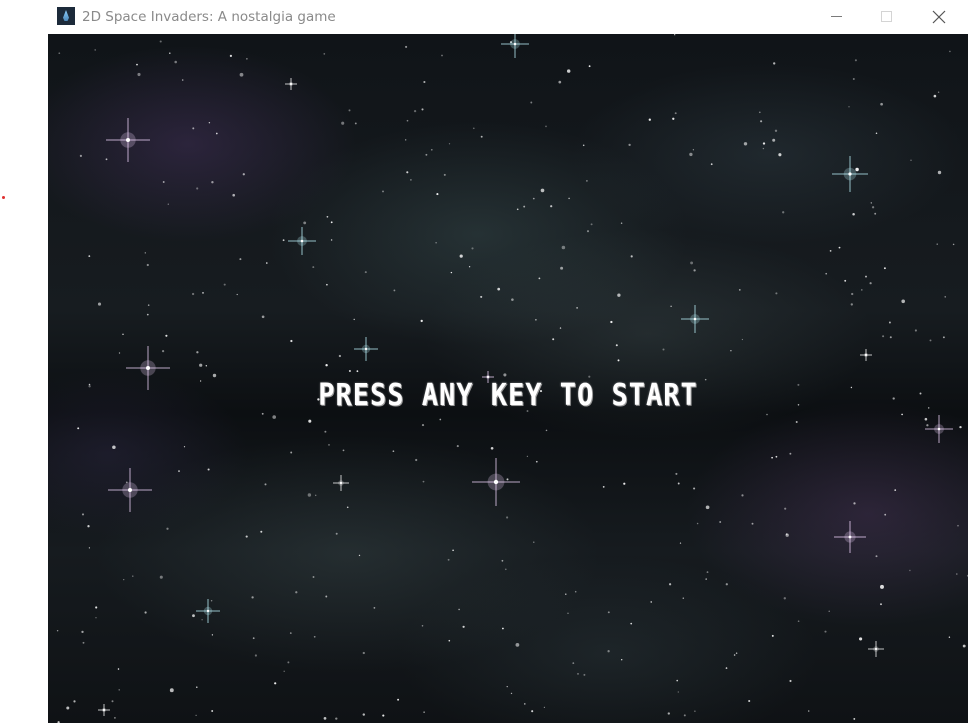 The image size is (968, 723). Describe the element at coordinates (209, 17) in the screenshot. I see `window-title: 2D Space Invaders: A nostalgia game` at that location.